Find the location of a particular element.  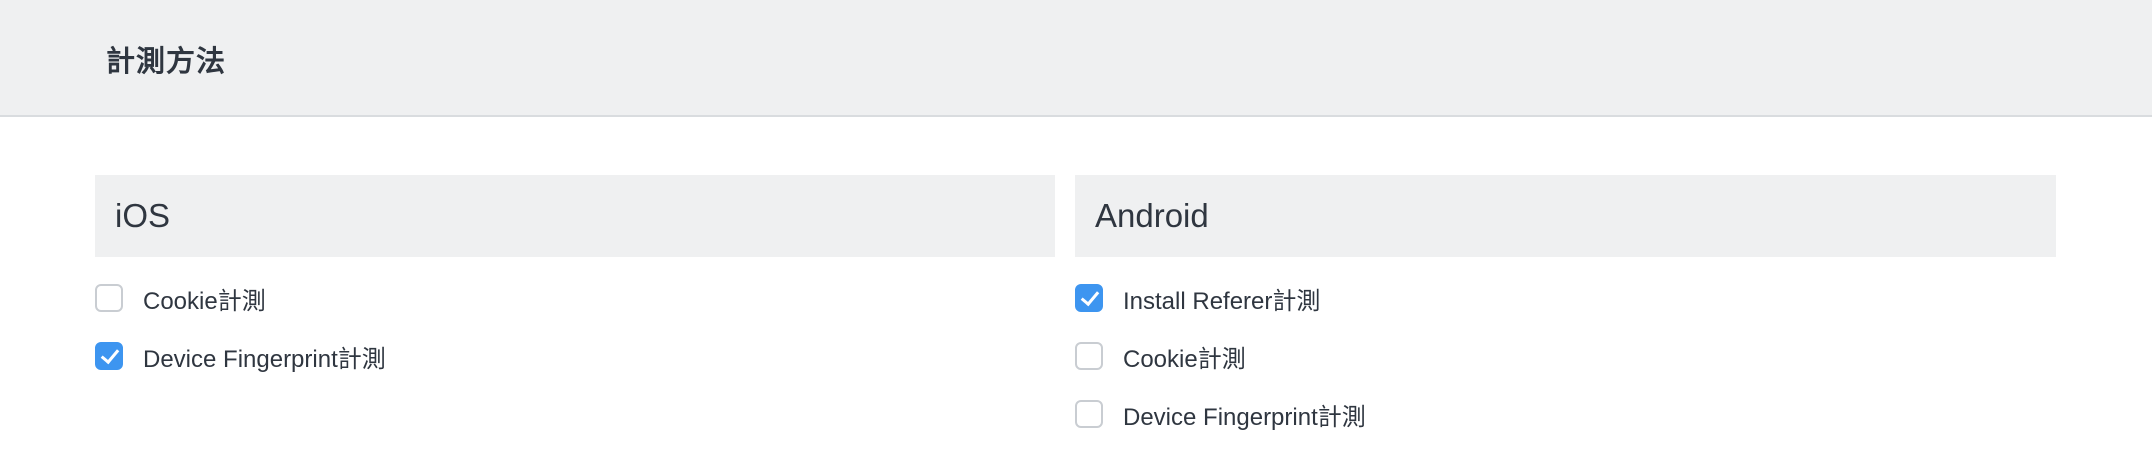

android-panel-title: Android is located at coordinates (1152, 215).